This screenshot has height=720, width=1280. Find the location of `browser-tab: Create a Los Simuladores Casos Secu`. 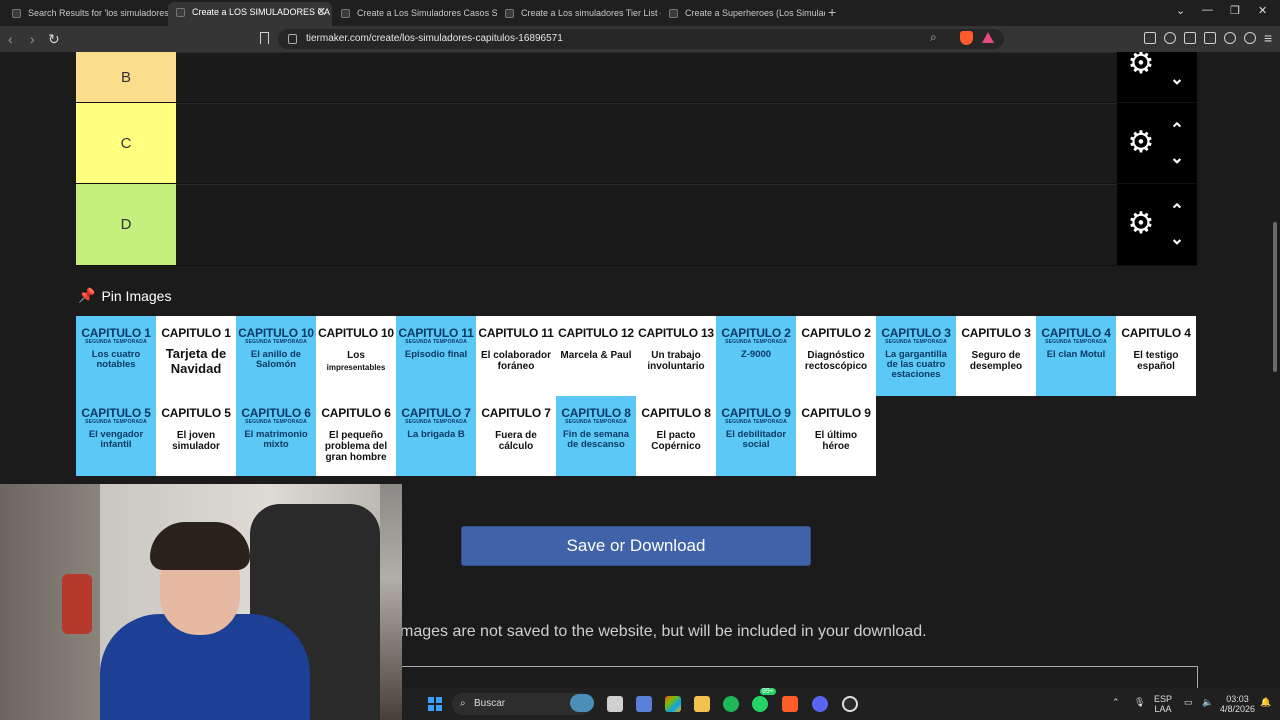

browser-tab: Create a Los Simuladores Casos Secu is located at coordinates (415, 13).